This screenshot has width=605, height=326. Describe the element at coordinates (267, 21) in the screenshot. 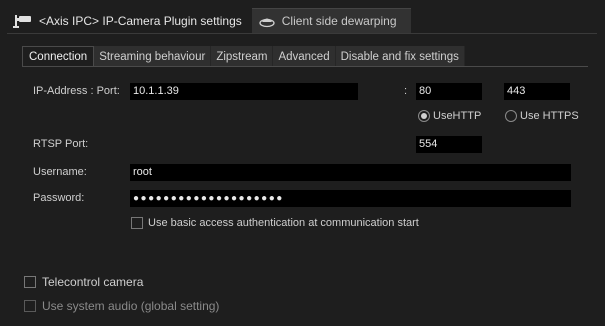

I see `dome-camera-icon` at that location.